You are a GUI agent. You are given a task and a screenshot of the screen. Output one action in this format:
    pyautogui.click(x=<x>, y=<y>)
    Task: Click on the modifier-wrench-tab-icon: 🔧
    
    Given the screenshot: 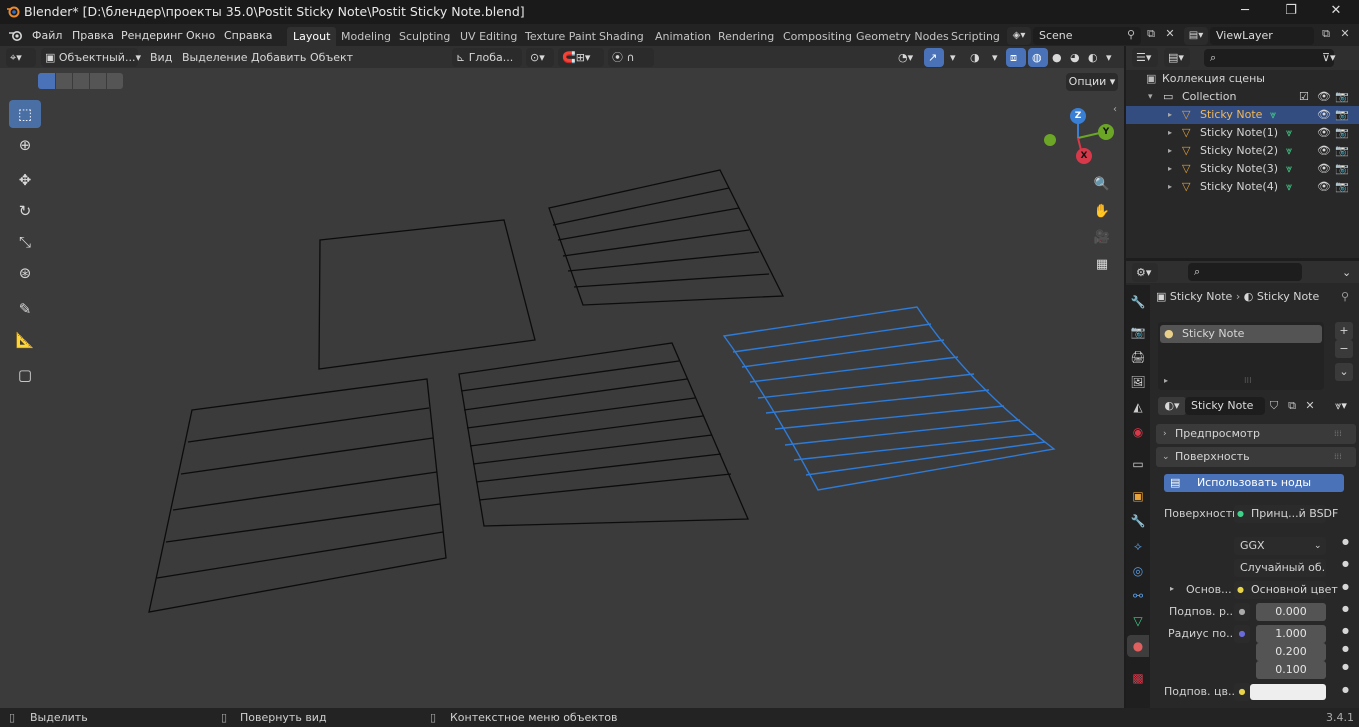 What is the action you would take?
    pyautogui.click(x=1138, y=521)
    